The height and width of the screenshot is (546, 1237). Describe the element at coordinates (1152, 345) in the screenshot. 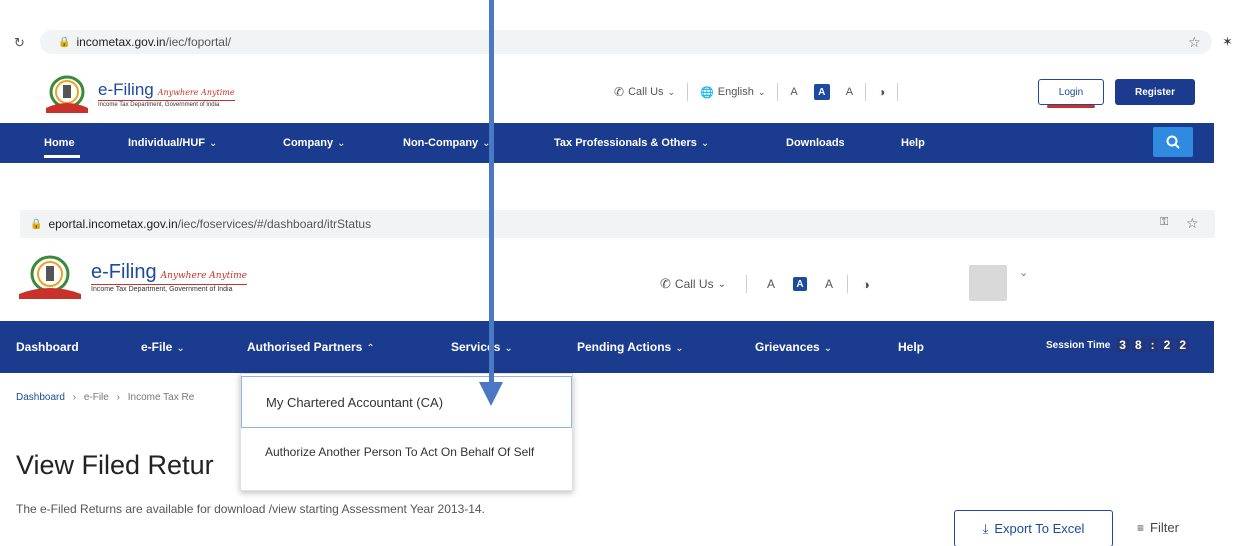

I see `session-digit: :` at that location.